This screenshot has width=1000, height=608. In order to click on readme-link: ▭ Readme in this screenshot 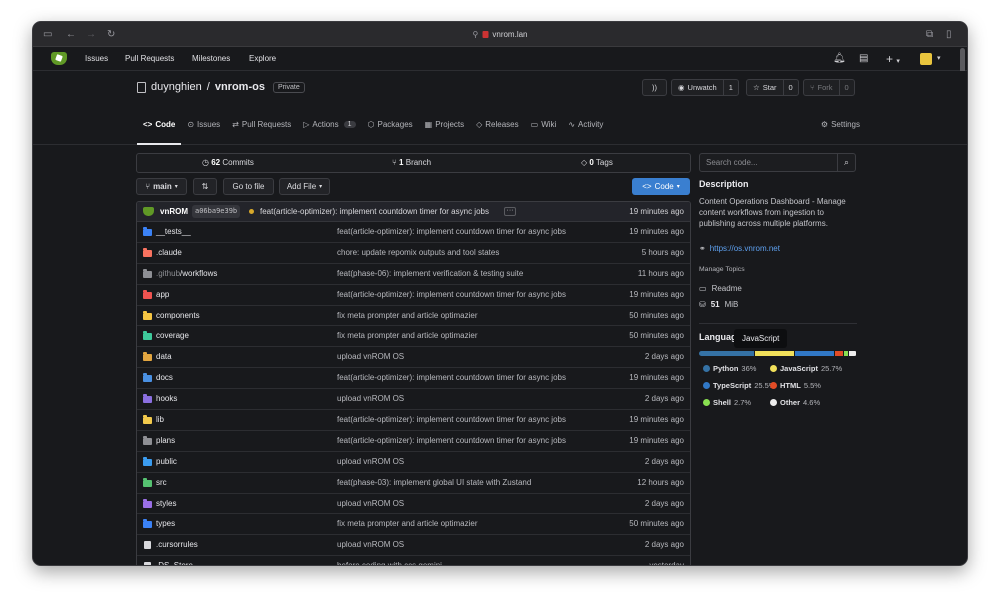, I will do `click(720, 288)`.